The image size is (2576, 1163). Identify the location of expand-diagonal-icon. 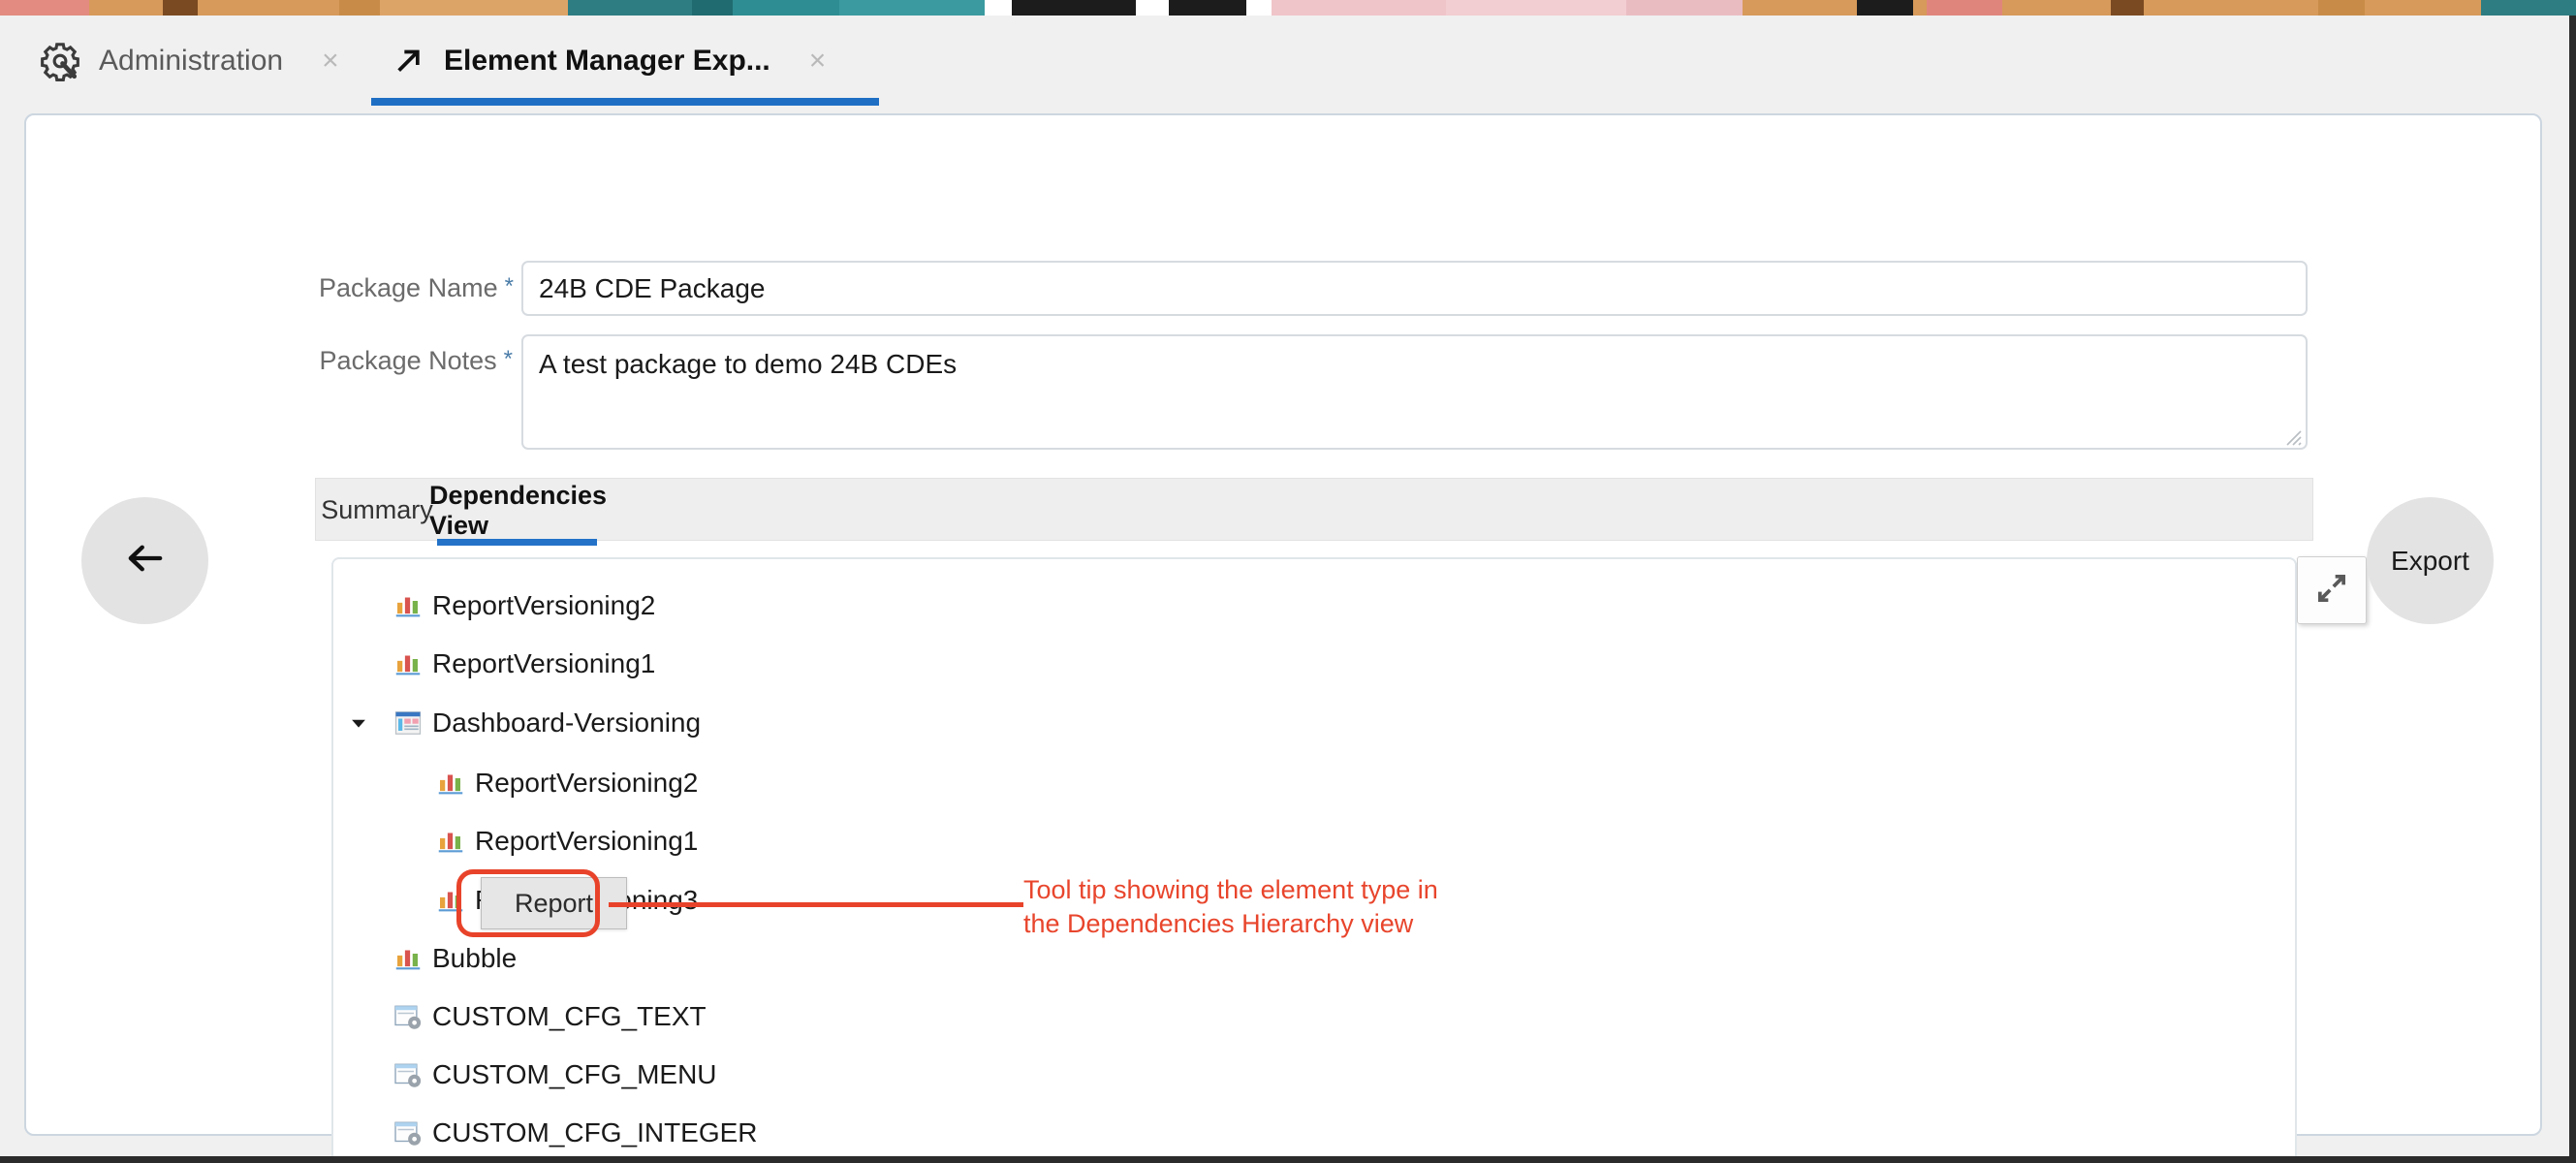
(2331, 591).